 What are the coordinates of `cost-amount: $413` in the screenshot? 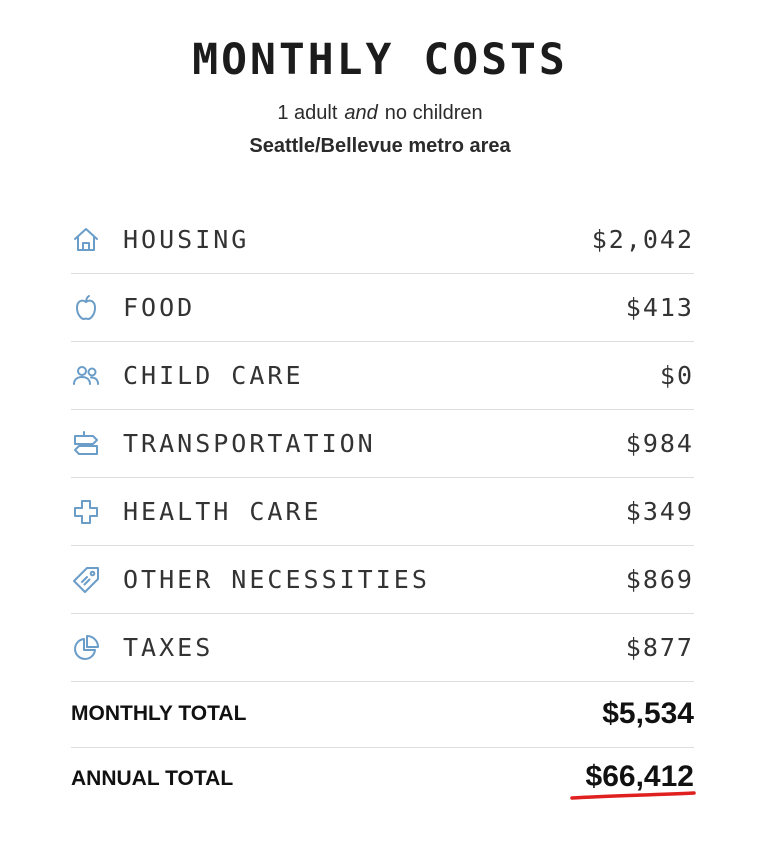 It's located at (659, 307).